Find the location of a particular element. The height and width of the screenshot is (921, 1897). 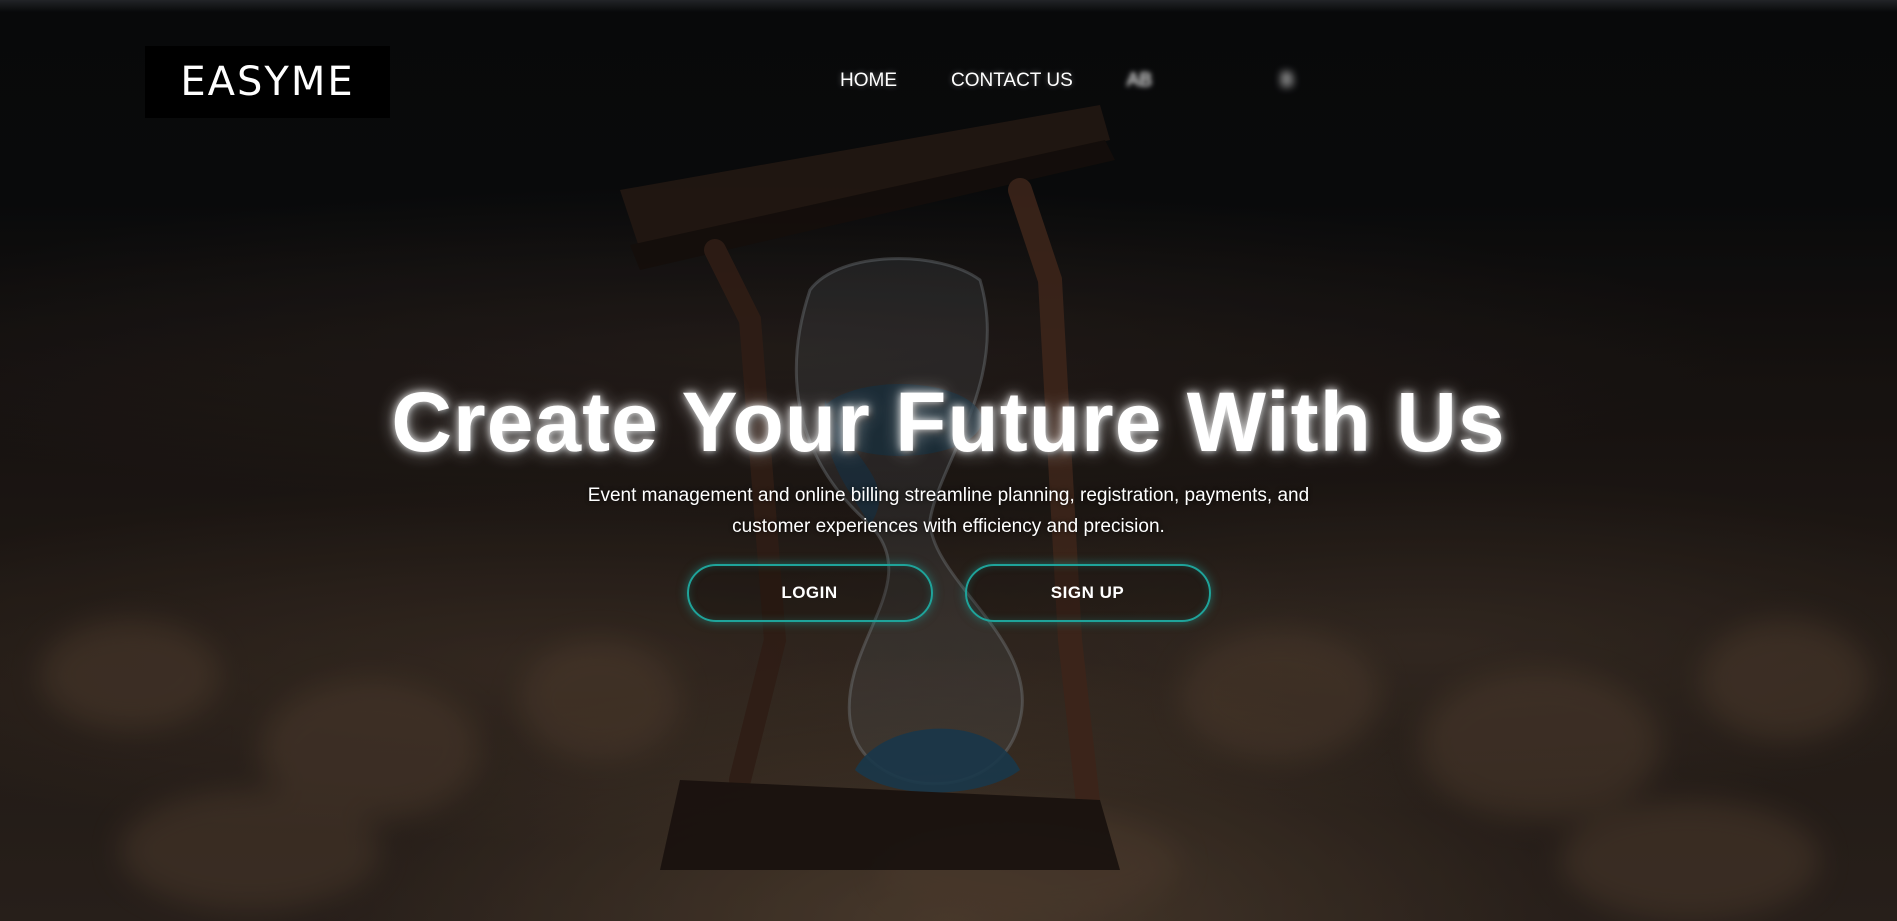

logo-text: EASYME is located at coordinates (267, 82).